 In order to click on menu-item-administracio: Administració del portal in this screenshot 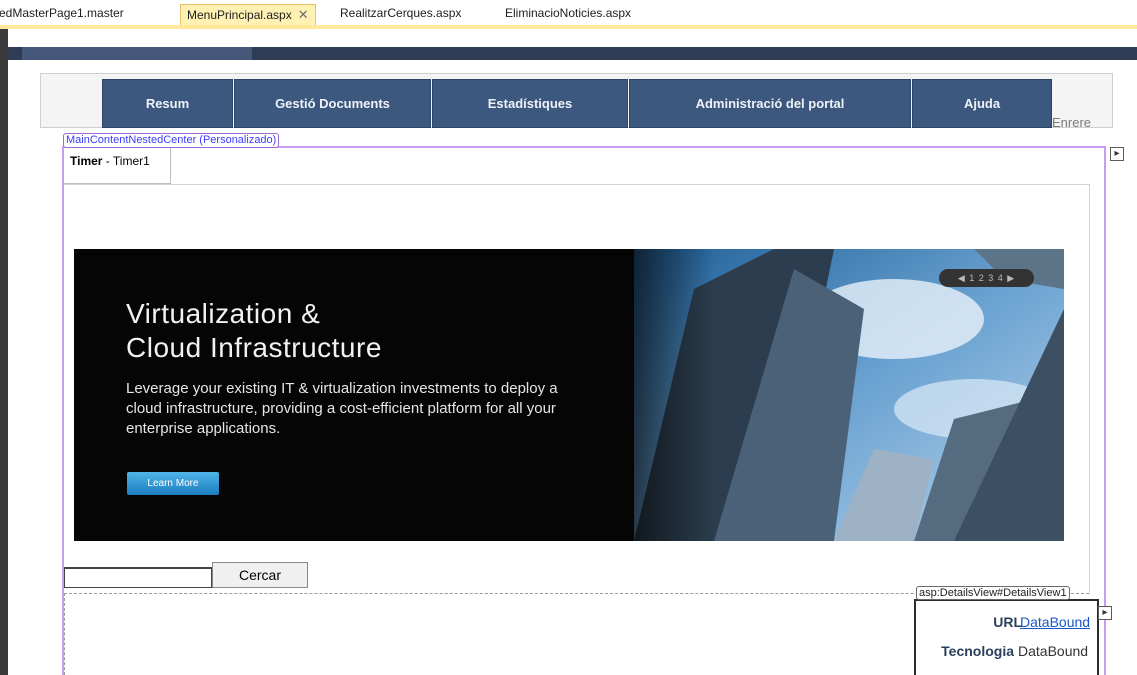, I will do `click(770, 103)`.